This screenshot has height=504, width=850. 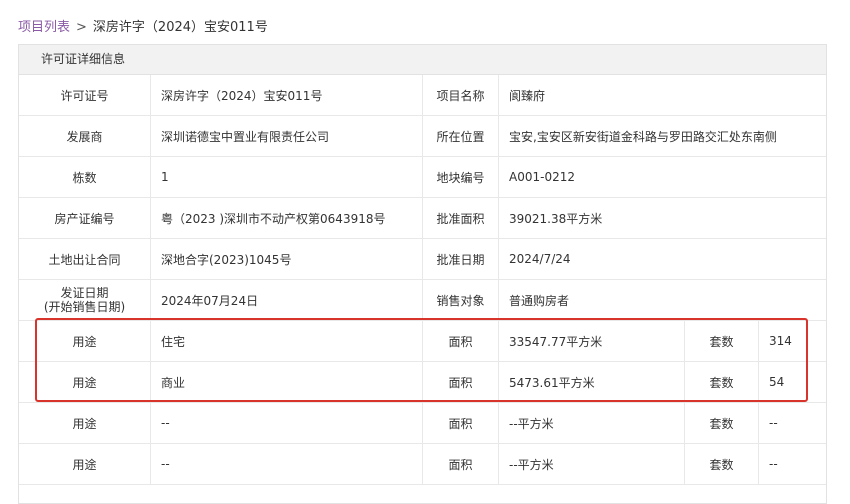 What do you see at coordinates (556, 218) in the screenshot?
I see `approved-area-value: 39021.38平方米` at bounding box center [556, 218].